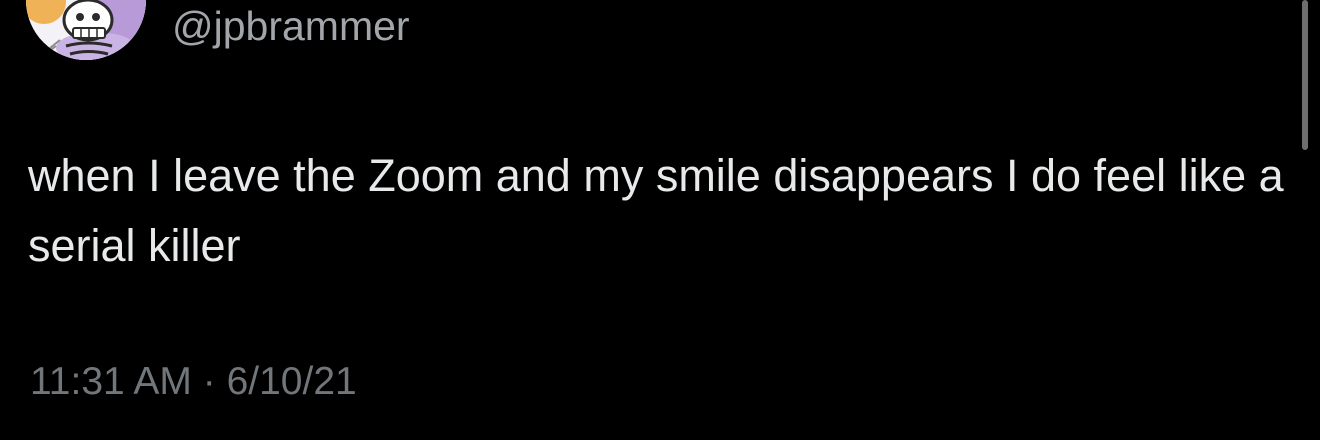 This screenshot has width=1320, height=440. Describe the element at coordinates (111, 381) in the screenshot. I see `tweet-time: 11:31 AM` at that location.